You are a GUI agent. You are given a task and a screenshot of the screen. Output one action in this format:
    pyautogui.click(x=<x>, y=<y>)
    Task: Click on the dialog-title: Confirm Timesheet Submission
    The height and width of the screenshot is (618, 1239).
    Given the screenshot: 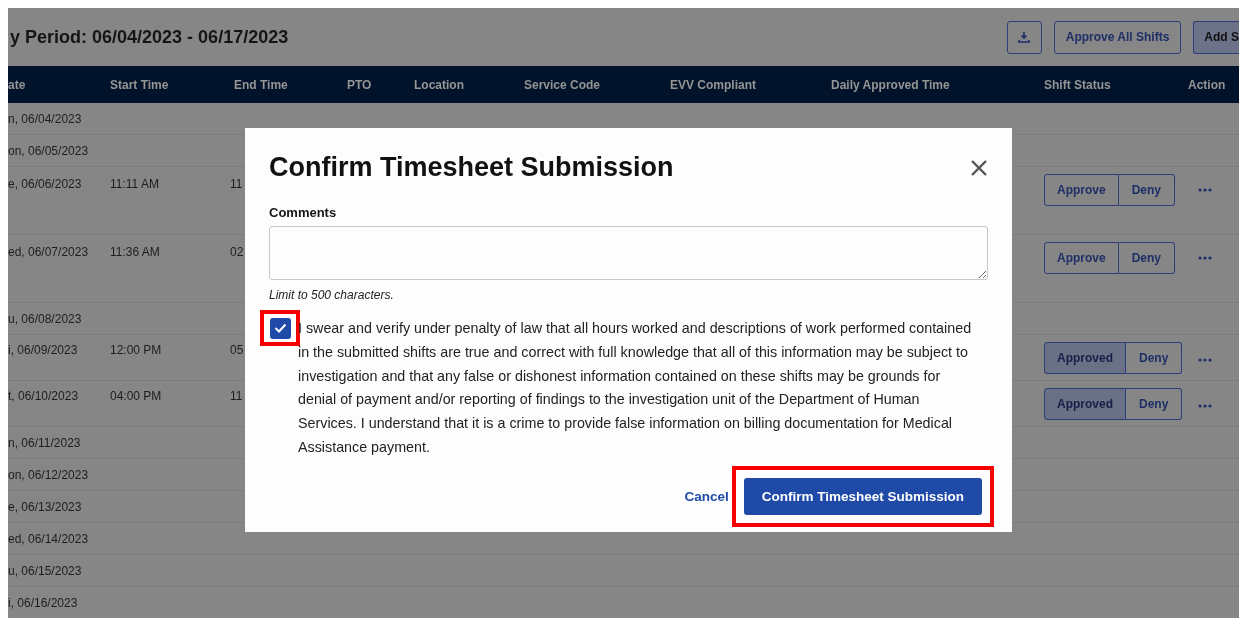 What is the action you would take?
    pyautogui.click(x=471, y=167)
    